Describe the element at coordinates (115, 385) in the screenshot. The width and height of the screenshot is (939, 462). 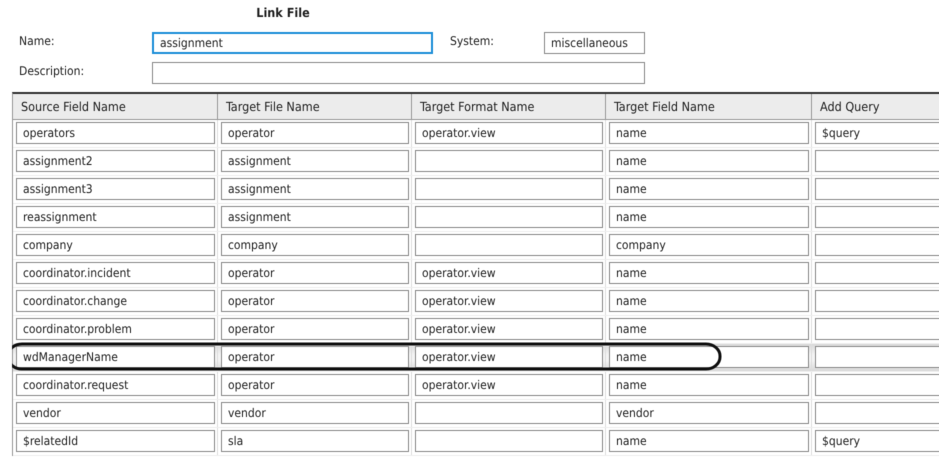
I see `cell-field: coordinator.request` at that location.